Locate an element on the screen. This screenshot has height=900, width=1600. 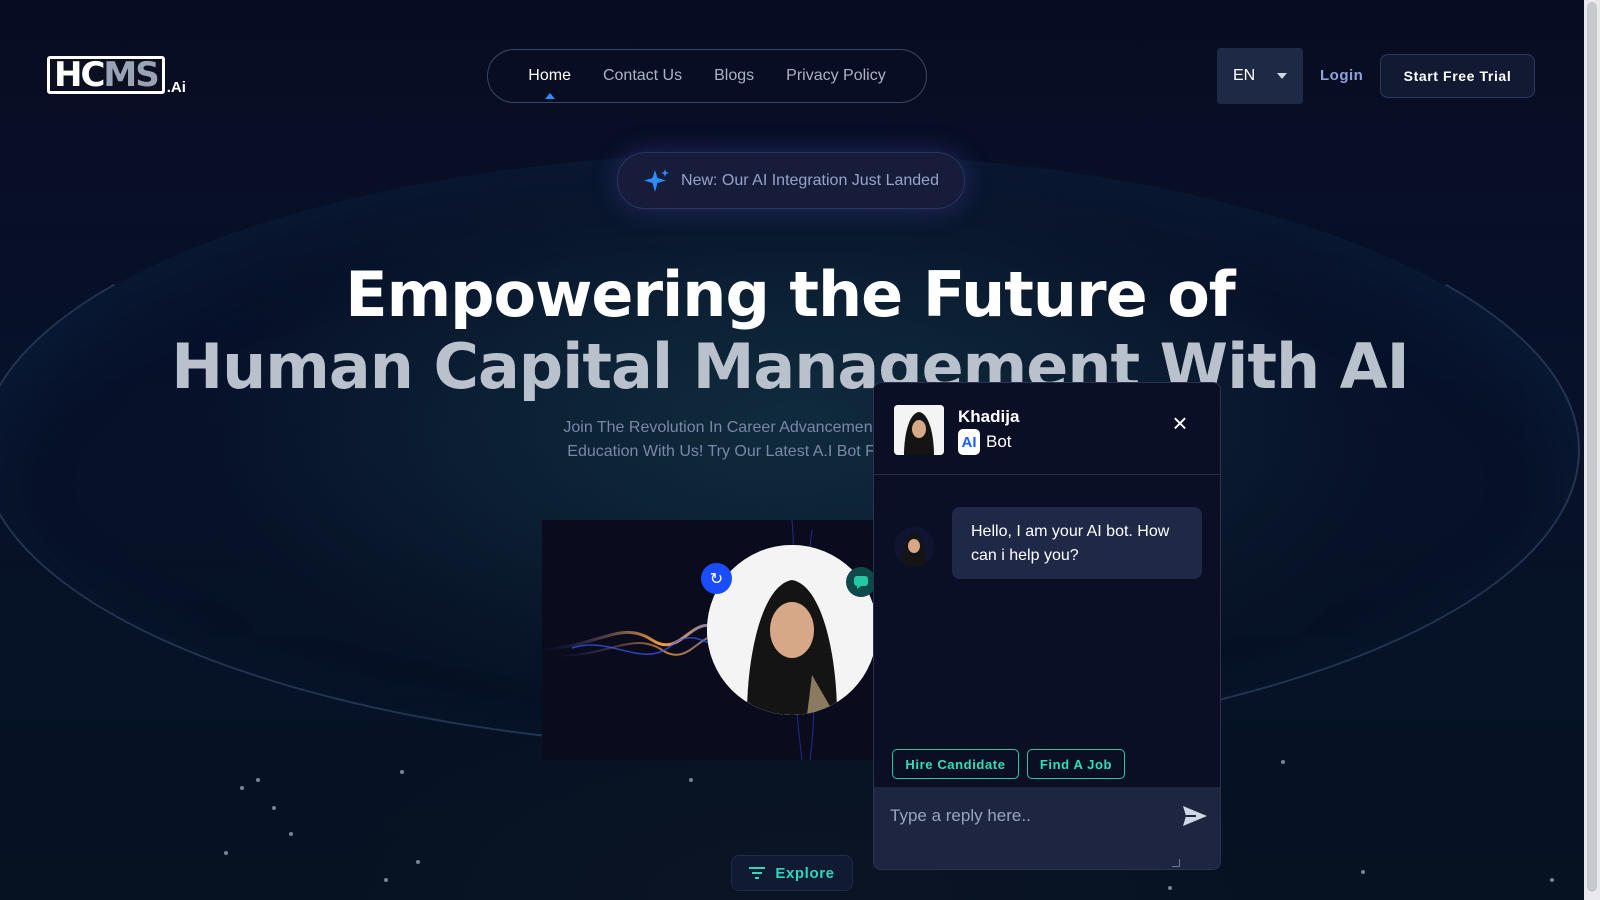
message-avatar-illustration is located at coordinates (914, 547).